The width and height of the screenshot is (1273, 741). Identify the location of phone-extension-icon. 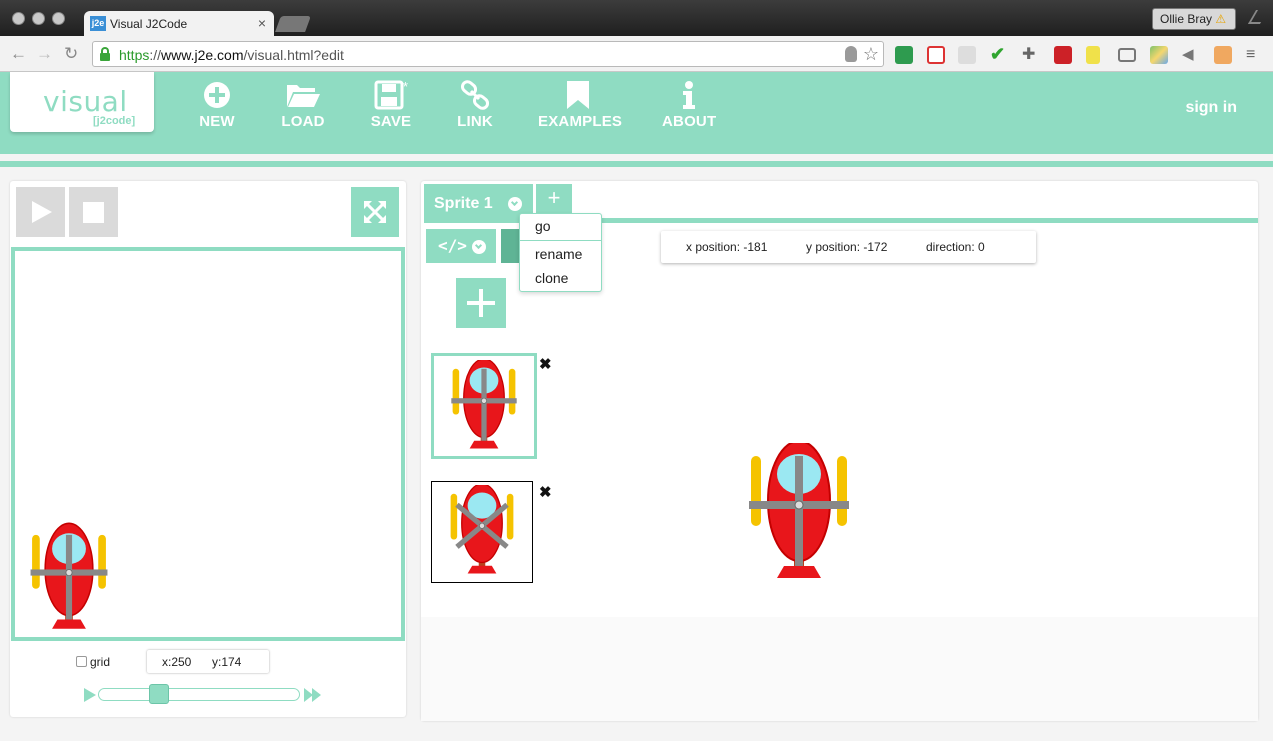
(1093, 55).